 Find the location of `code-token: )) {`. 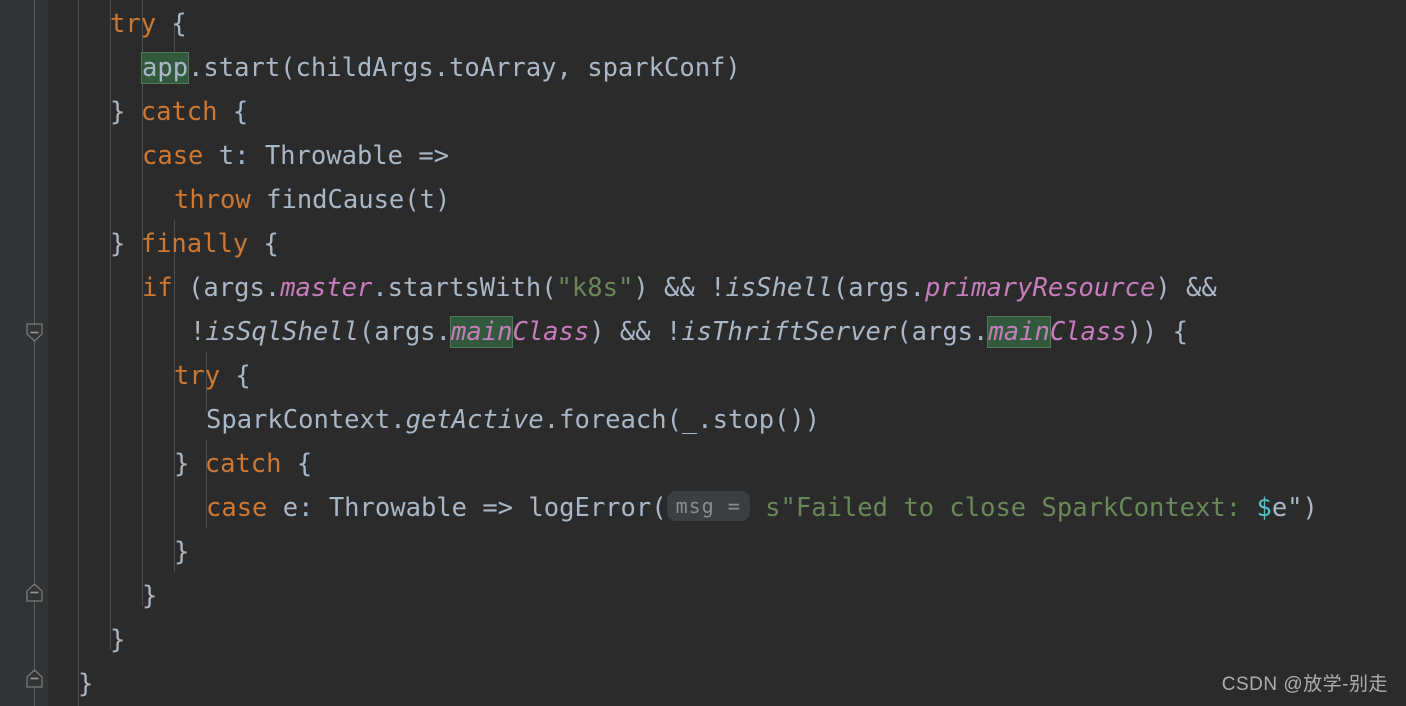

code-token: )) { is located at coordinates (1157, 332).